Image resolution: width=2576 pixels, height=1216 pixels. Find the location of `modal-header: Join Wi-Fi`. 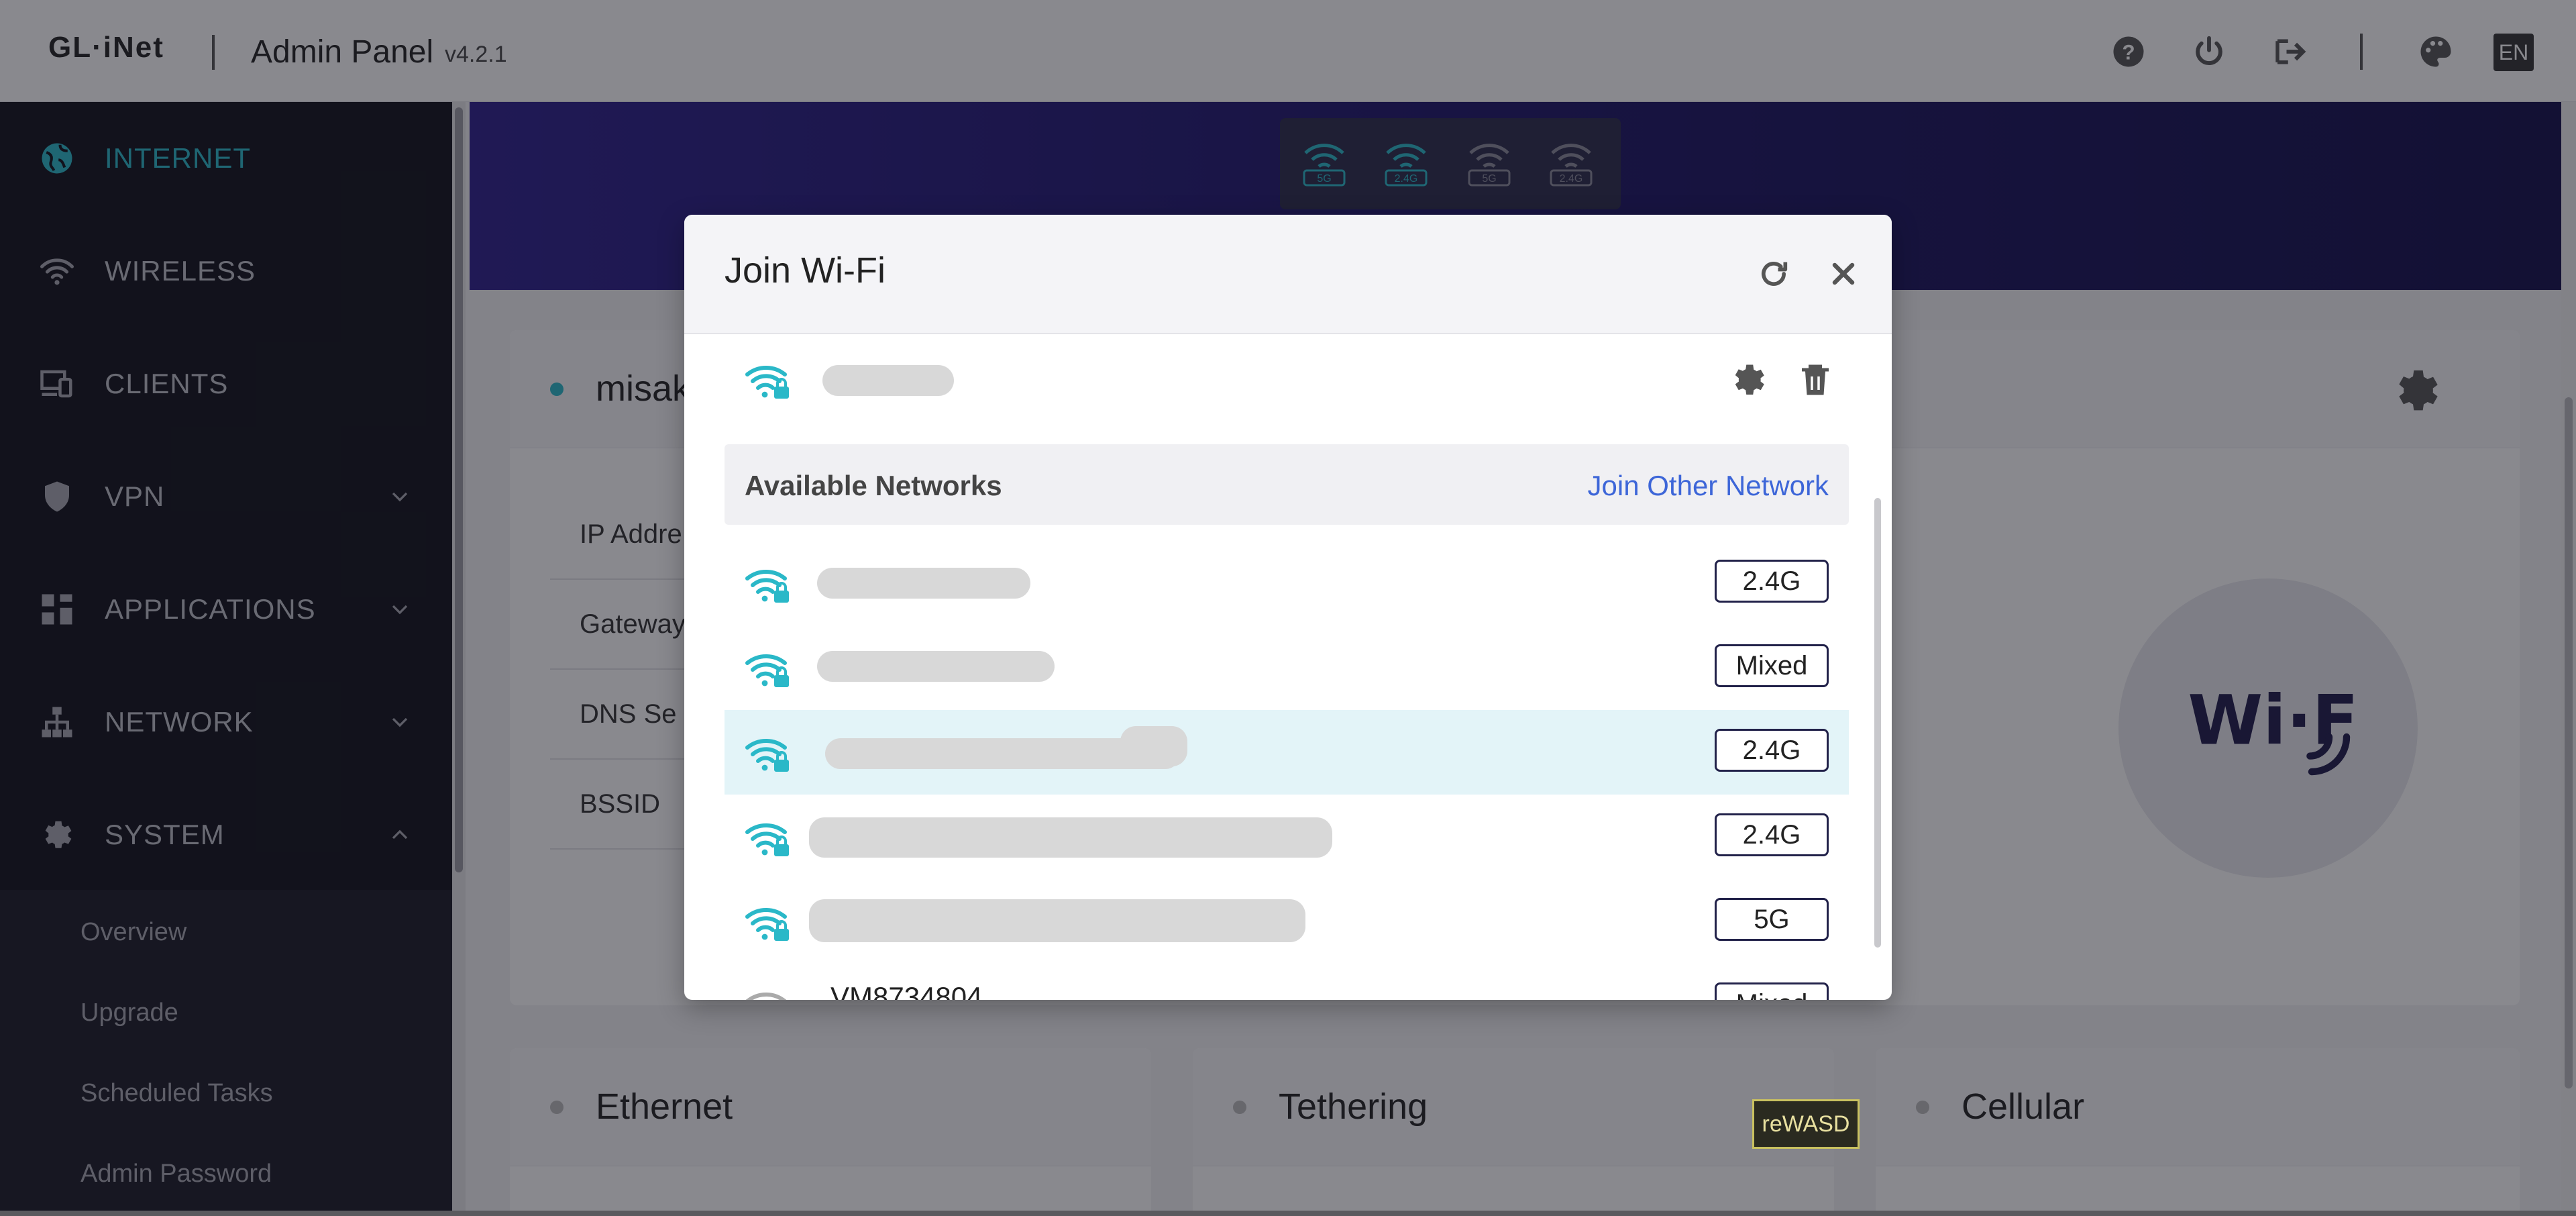

modal-header: Join Wi-Fi is located at coordinates (1288, 274).